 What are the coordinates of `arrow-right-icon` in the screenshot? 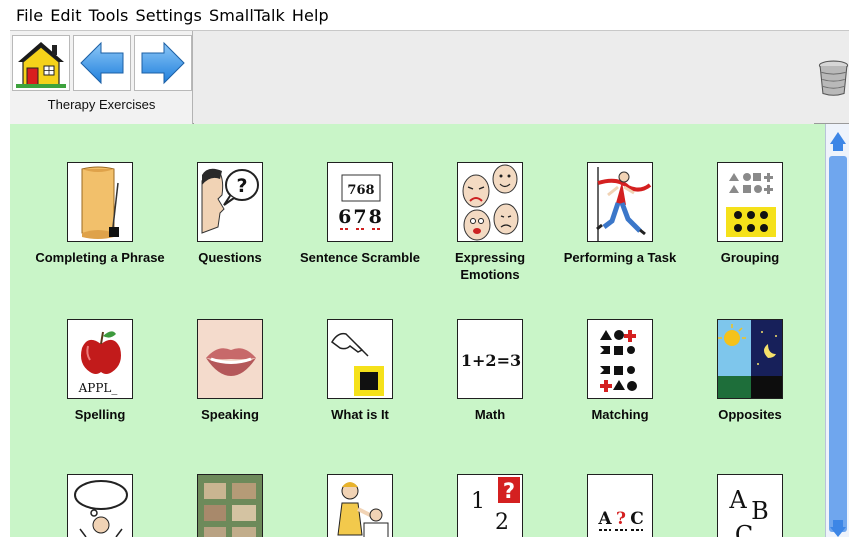 It's located at (163, 63).